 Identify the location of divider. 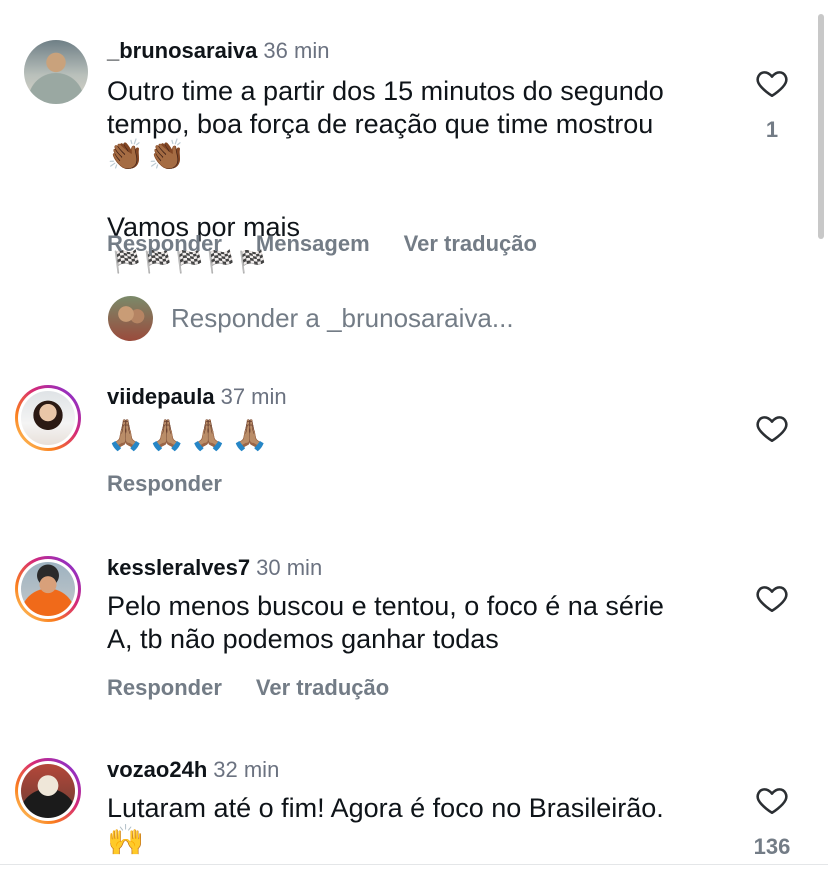
(414, 864).